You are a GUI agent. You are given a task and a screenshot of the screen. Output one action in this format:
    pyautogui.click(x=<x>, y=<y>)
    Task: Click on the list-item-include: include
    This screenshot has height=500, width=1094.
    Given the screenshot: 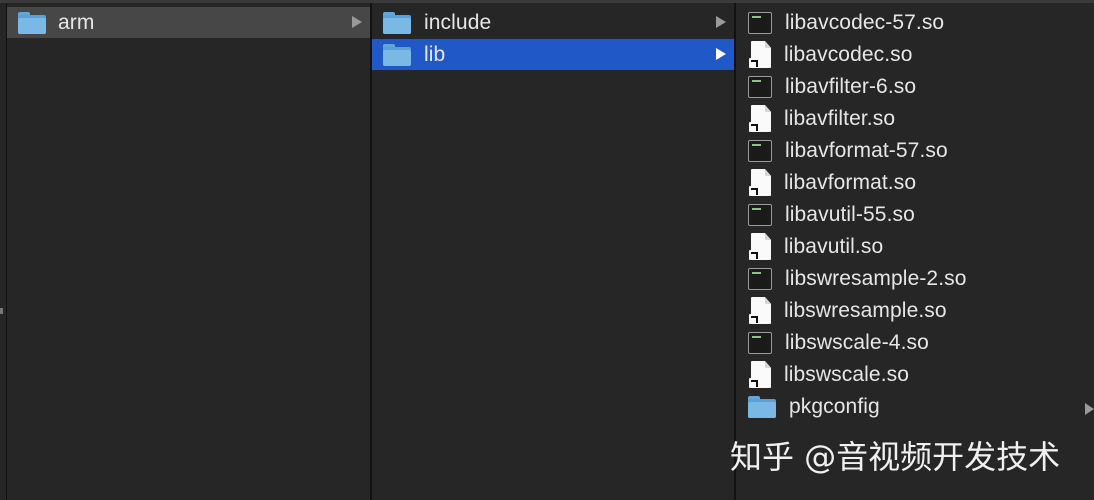 What is the action you would take?
    pyautogui.click(x=553, y=22)
    